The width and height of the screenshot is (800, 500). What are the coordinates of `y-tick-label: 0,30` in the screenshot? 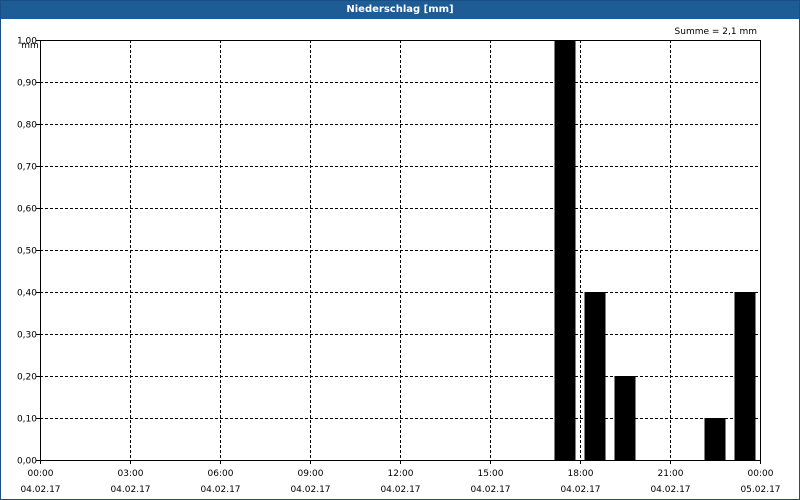 It's located at (27, 336).